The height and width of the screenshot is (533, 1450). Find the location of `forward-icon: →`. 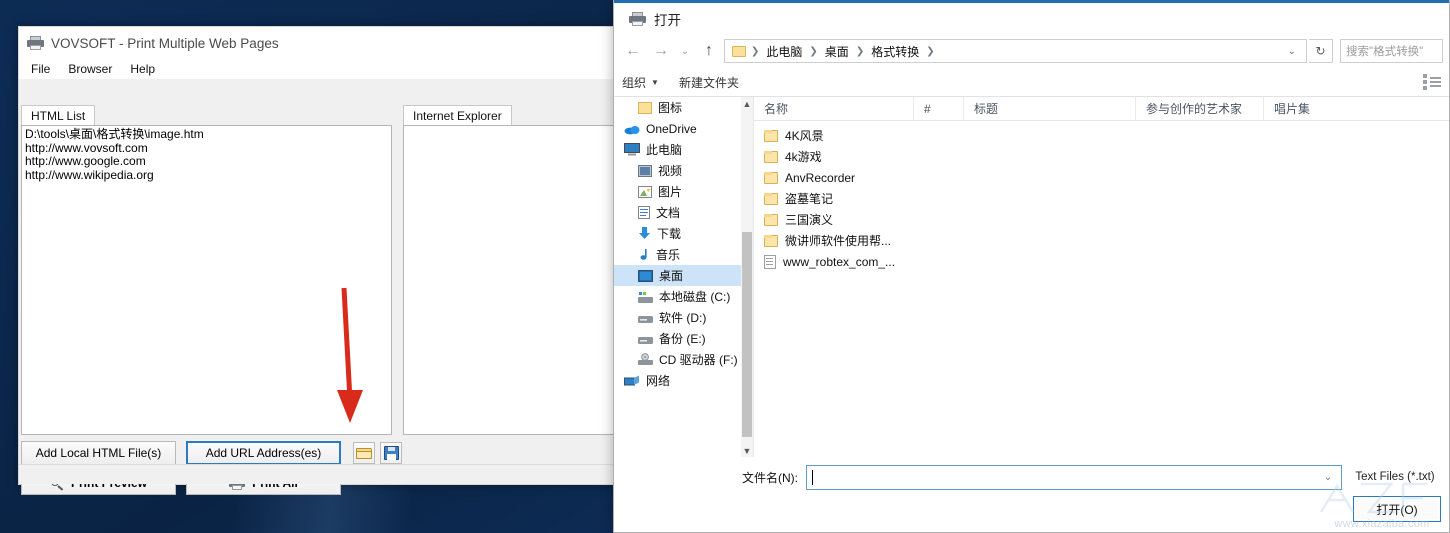

forward-icon: → is located at coordinates (661, 51).